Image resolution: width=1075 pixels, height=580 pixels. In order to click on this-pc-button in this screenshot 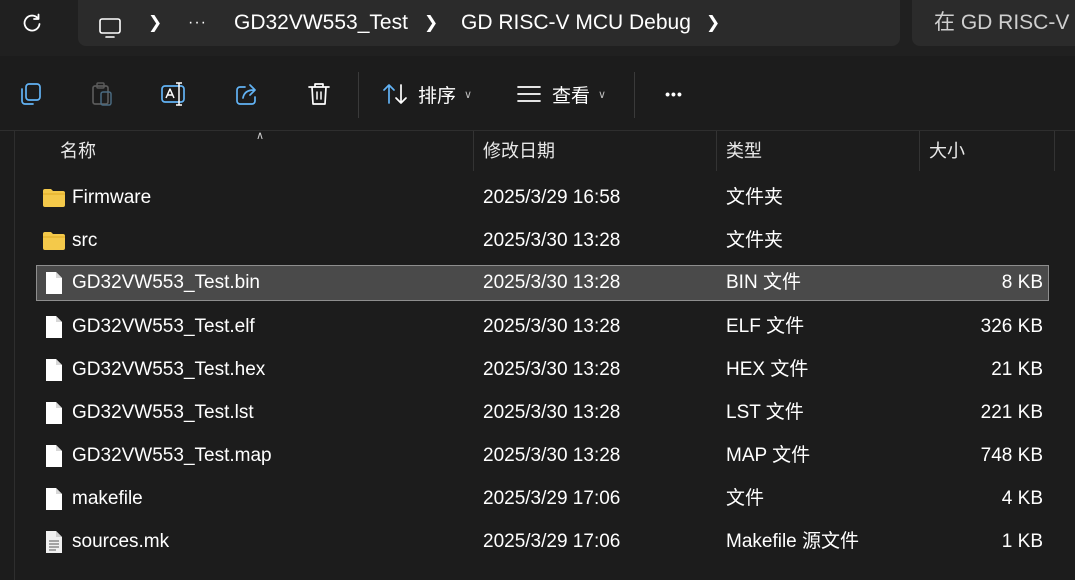, I will do `click(110, 24)`.